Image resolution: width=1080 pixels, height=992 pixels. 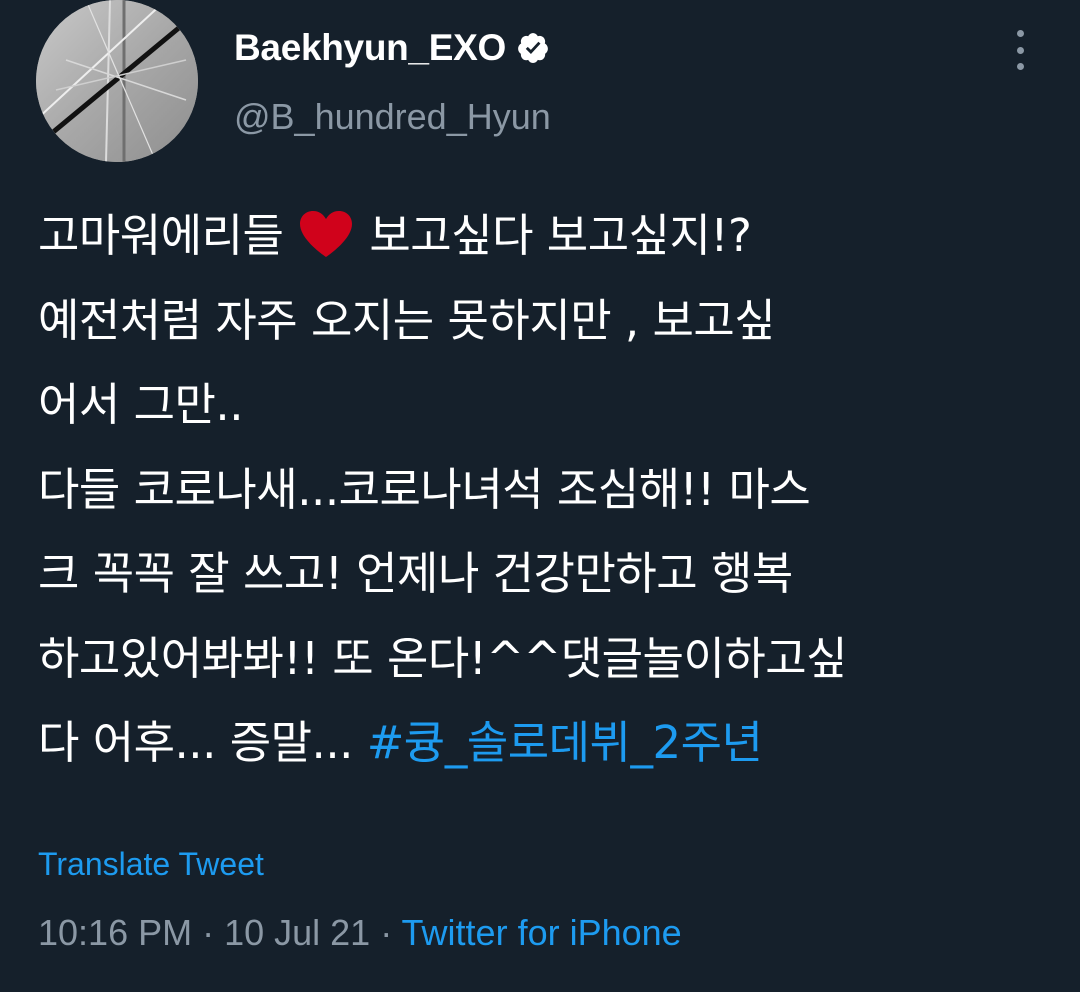 I want to click on tweet-line-3: 어서 그만.., so click(x=141, y=404).